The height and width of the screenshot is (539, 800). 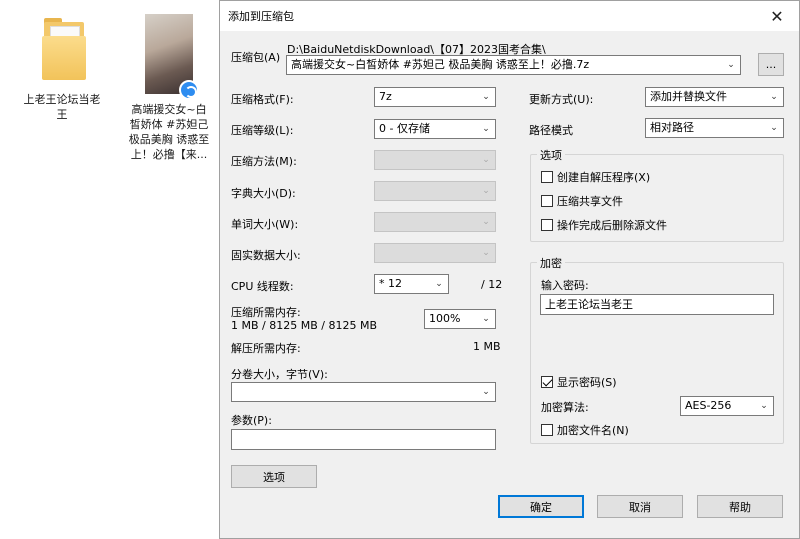 What do you see at coordinates (363, 439) in the screenshot?
I see `params-input` at bounding box center [363, 439].